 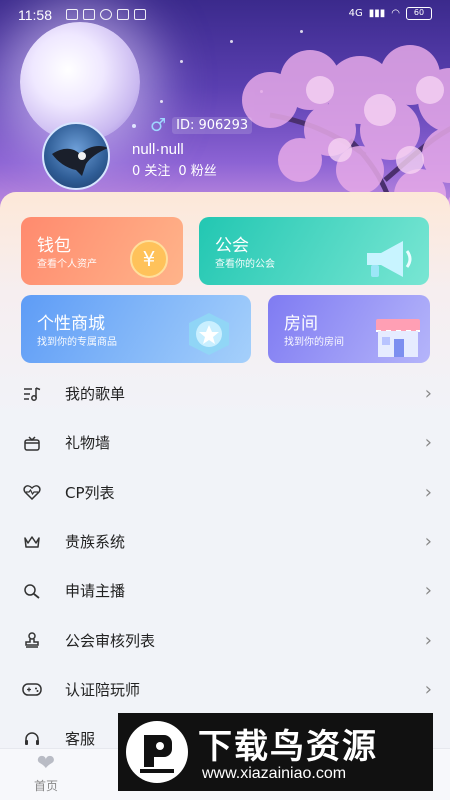 What do you see at coordinates (32, 492) in the screenshot?
I see `heartbeat-icon` at bounding box center [32, 492].